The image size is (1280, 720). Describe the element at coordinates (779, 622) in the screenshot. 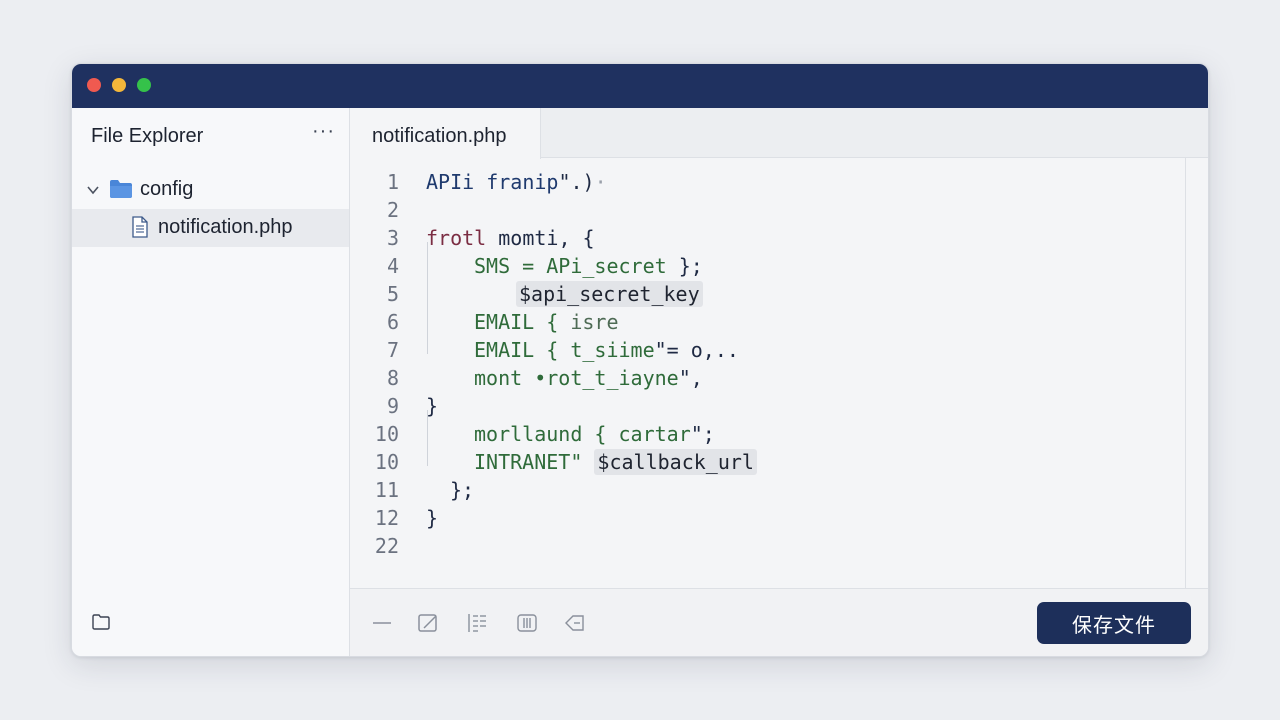

I see `editor-toolbar: 保存文件` at that location.